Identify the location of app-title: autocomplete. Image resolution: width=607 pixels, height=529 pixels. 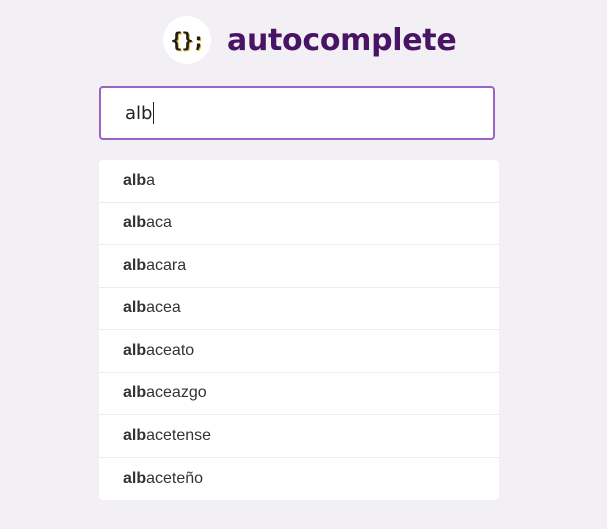
(342, 40).